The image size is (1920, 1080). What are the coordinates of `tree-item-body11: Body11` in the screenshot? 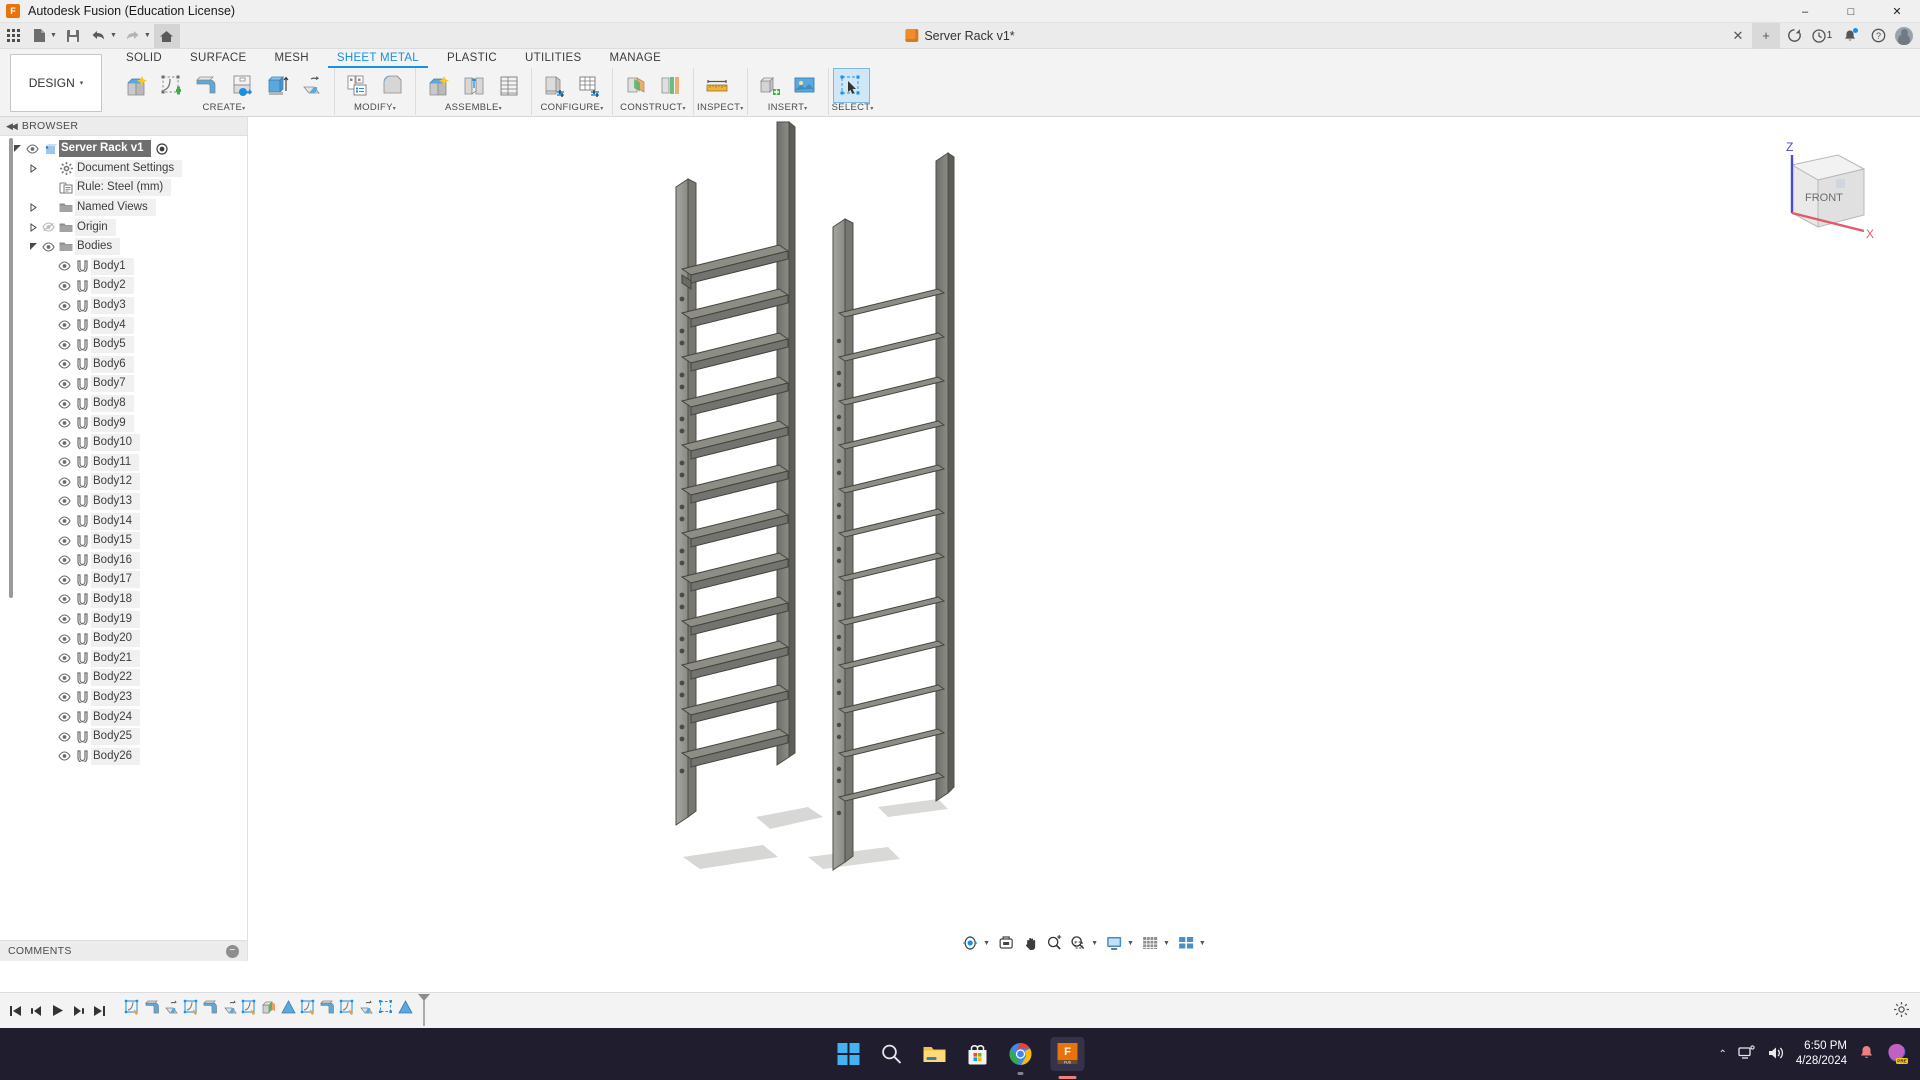 It's located at (123, 463).